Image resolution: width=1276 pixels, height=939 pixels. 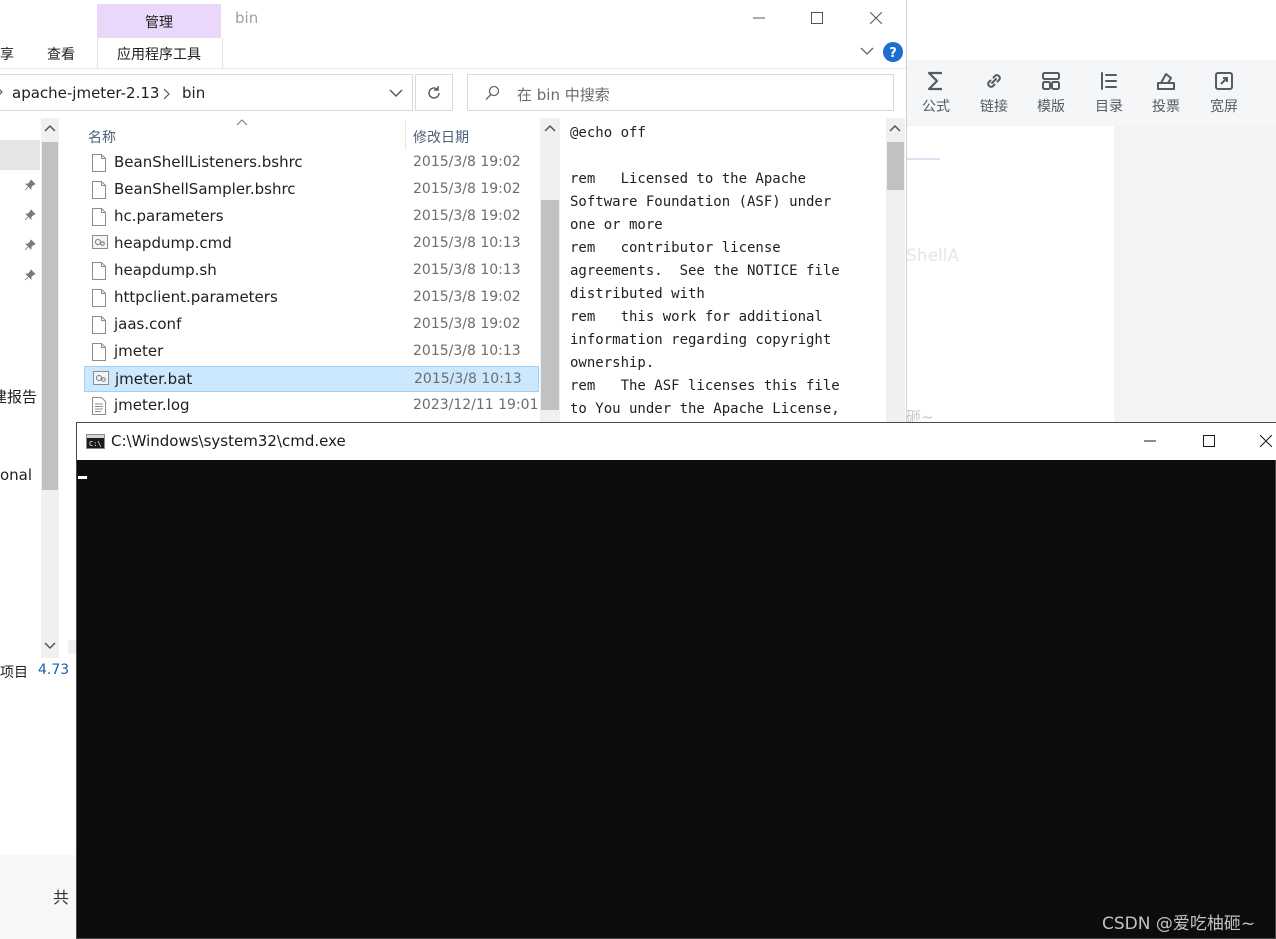 What do you see at coordinates (16, 475) in the screenshot?
I see `nav-item-onal: onal` at bounding box center [16, 475].